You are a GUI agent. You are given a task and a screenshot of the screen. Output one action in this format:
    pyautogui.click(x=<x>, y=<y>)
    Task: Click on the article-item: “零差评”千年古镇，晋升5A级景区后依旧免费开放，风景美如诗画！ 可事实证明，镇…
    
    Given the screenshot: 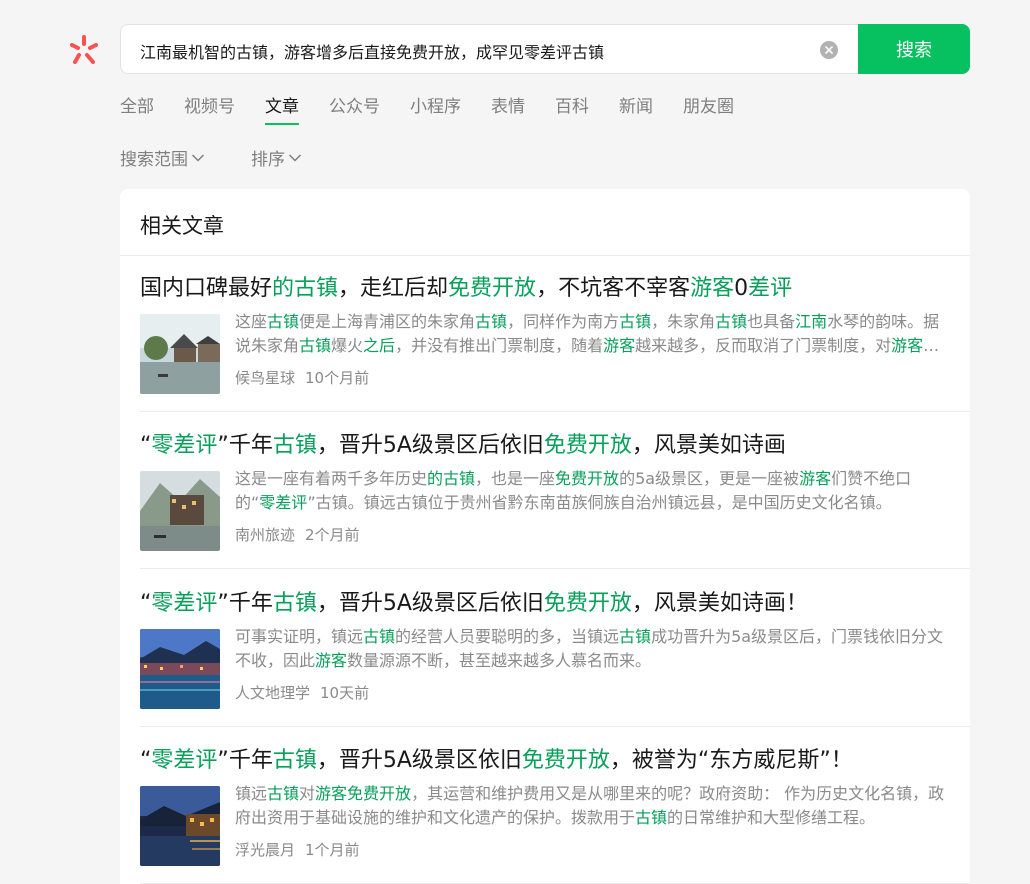 What is the action you would take?
    pyautogui.click(x=555, y=648)
    